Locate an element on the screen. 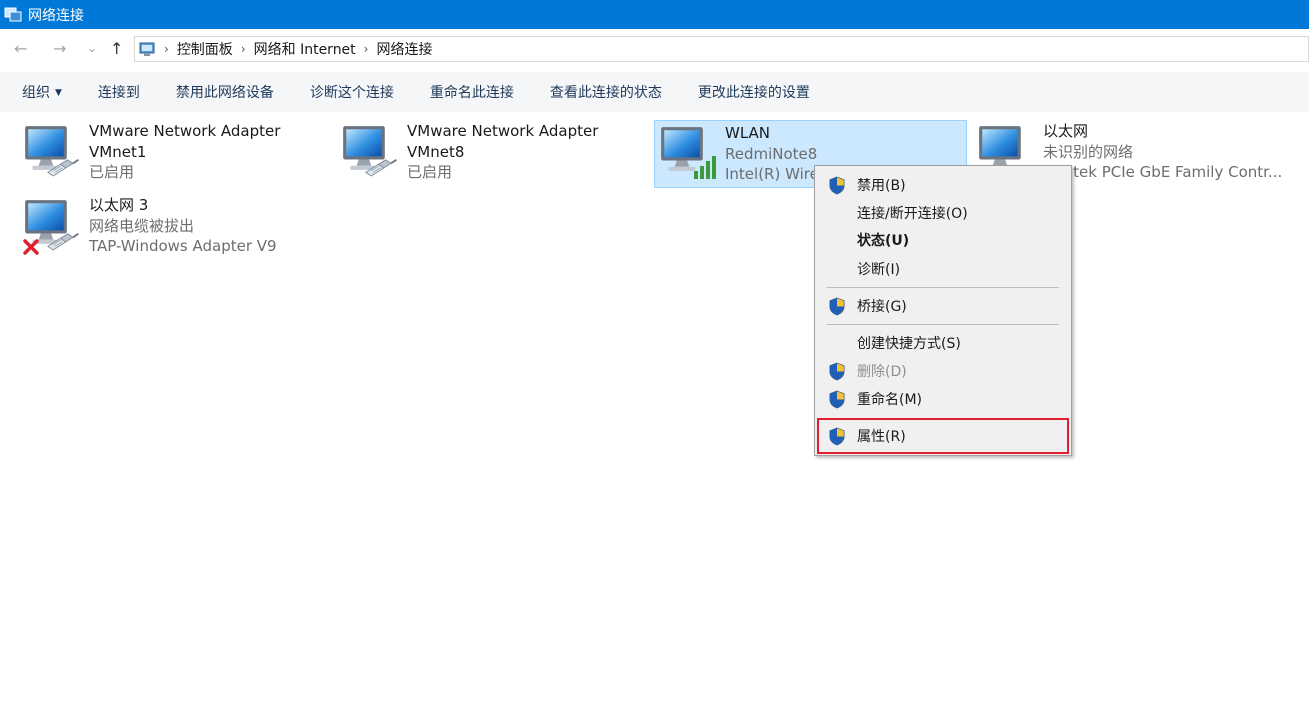 The image size is (1309, 711). title-bar: 网络连接 is located at coordinates (654, 14).